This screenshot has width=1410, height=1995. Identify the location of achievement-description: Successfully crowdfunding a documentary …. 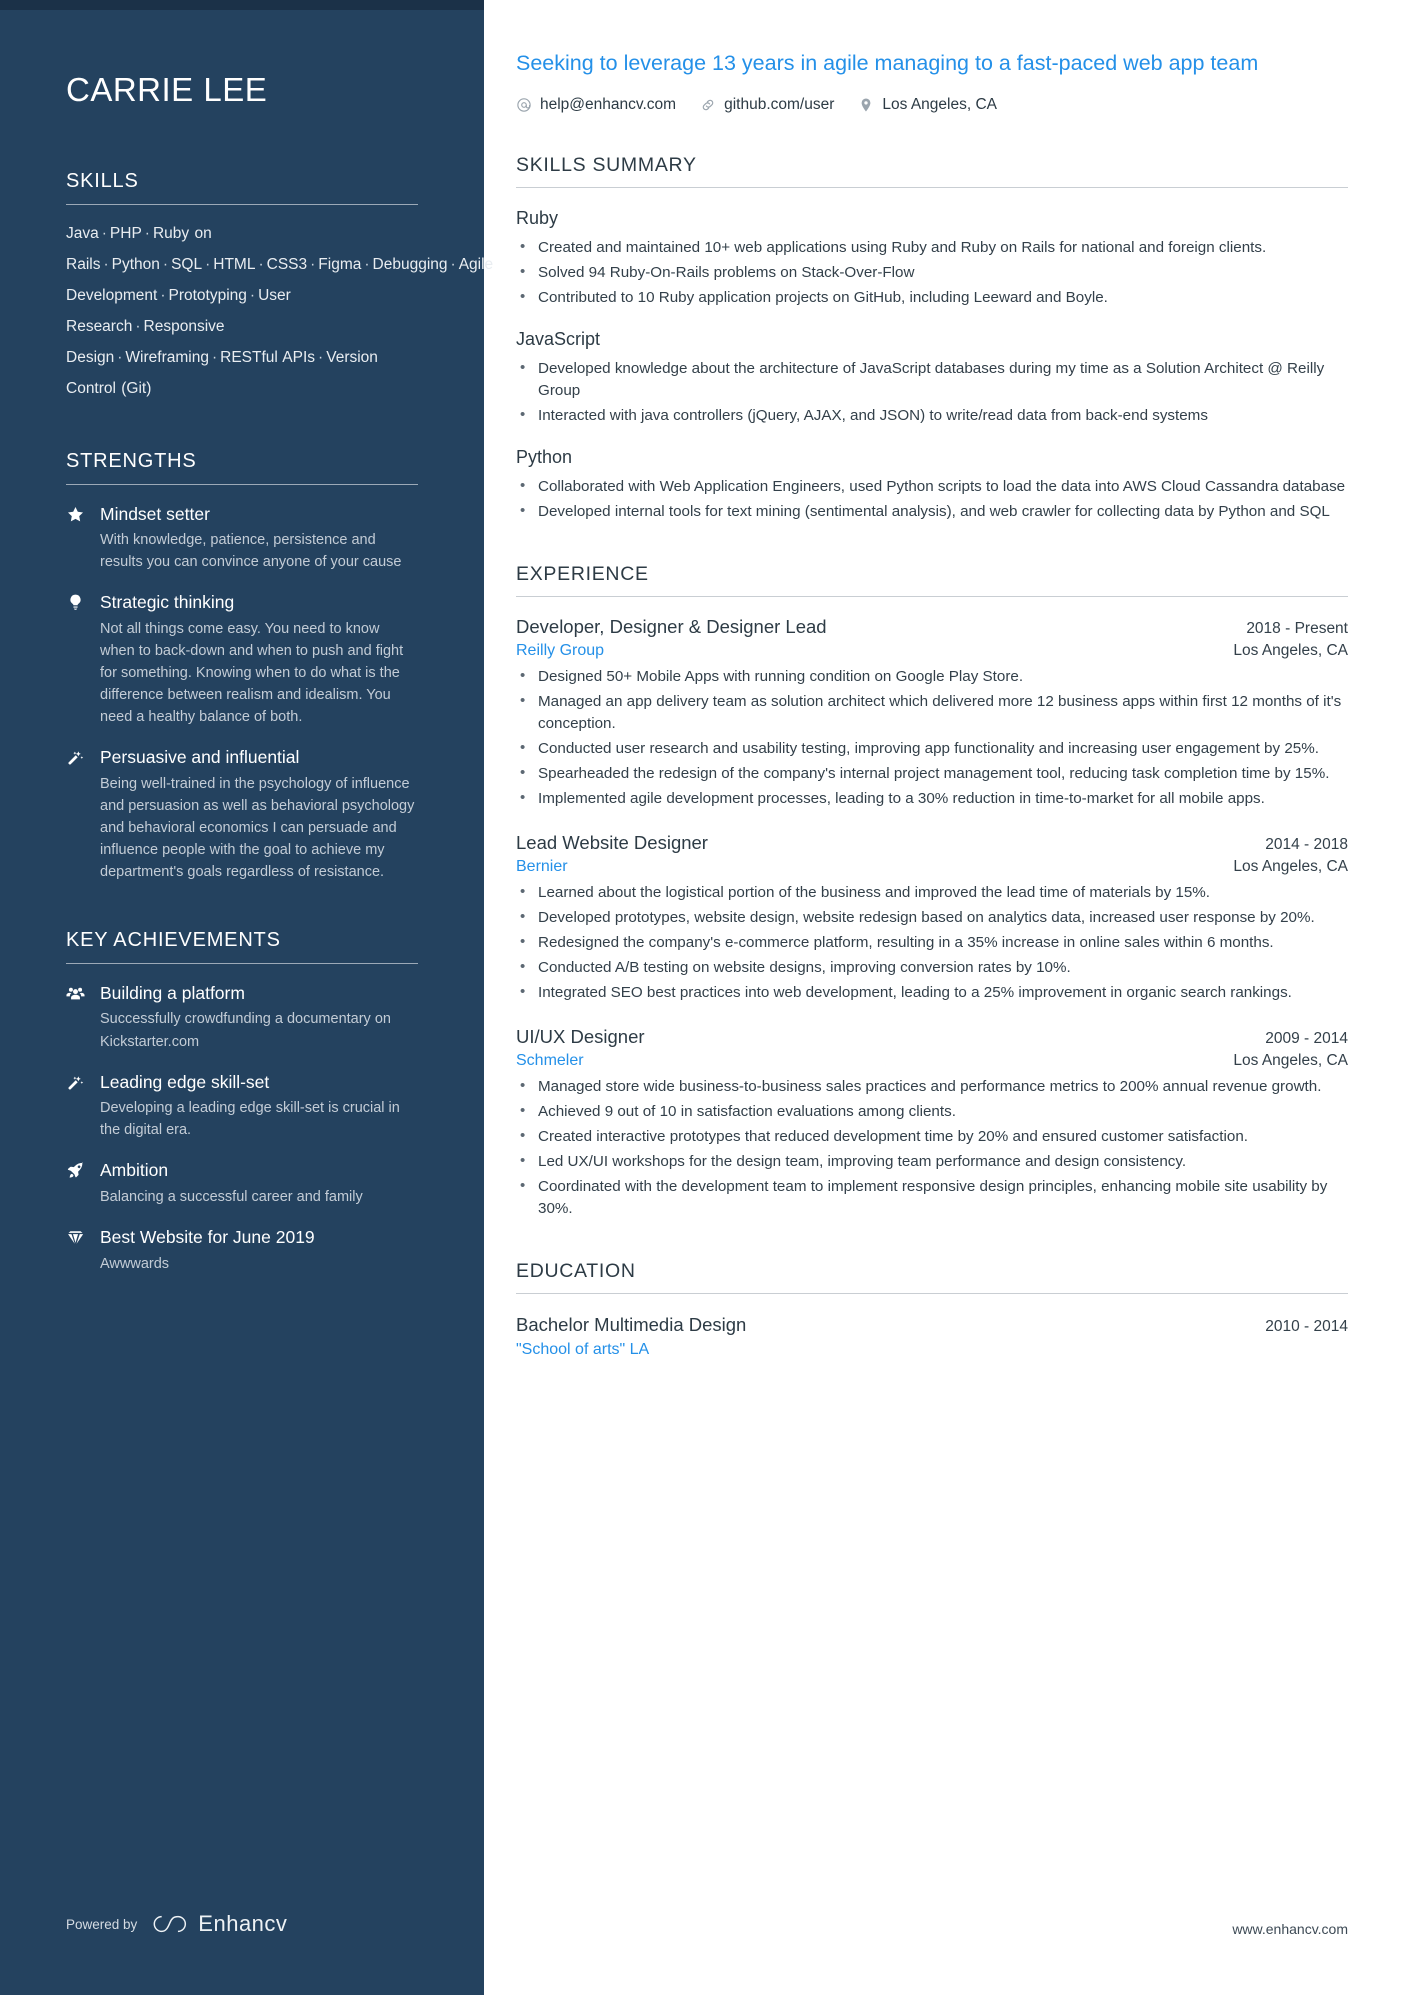
(245, 1030).